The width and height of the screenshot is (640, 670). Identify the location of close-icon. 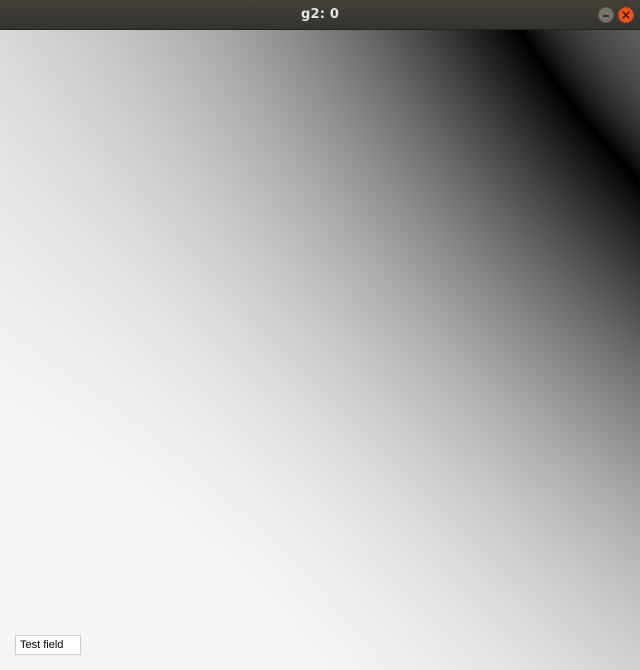
(626, 15).